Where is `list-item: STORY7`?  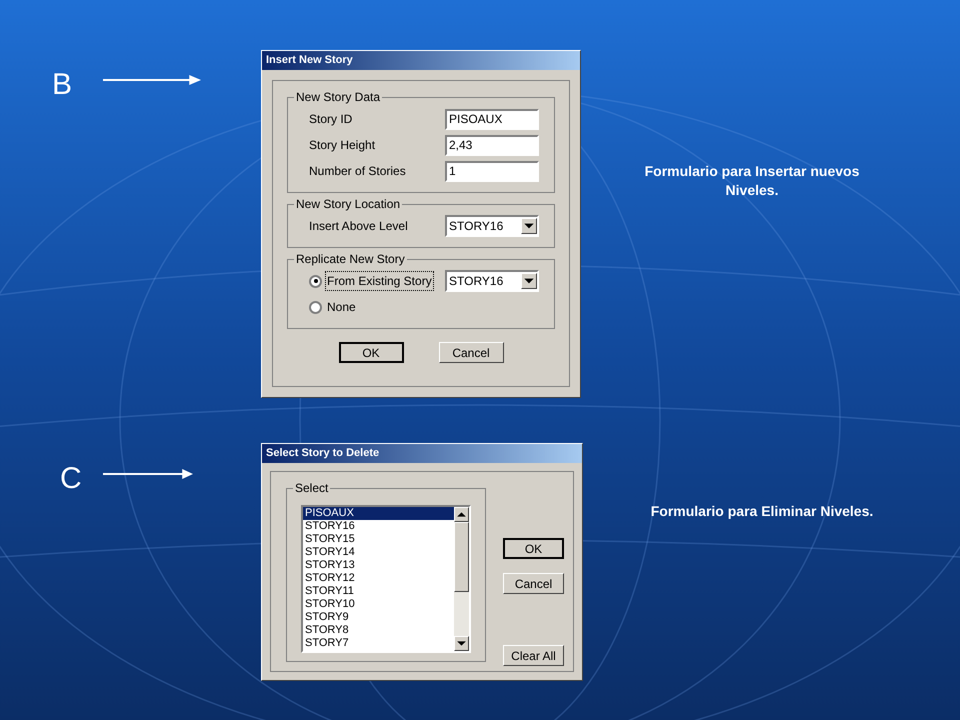 list-item: STORY7 is located at coordinates (378, 643).